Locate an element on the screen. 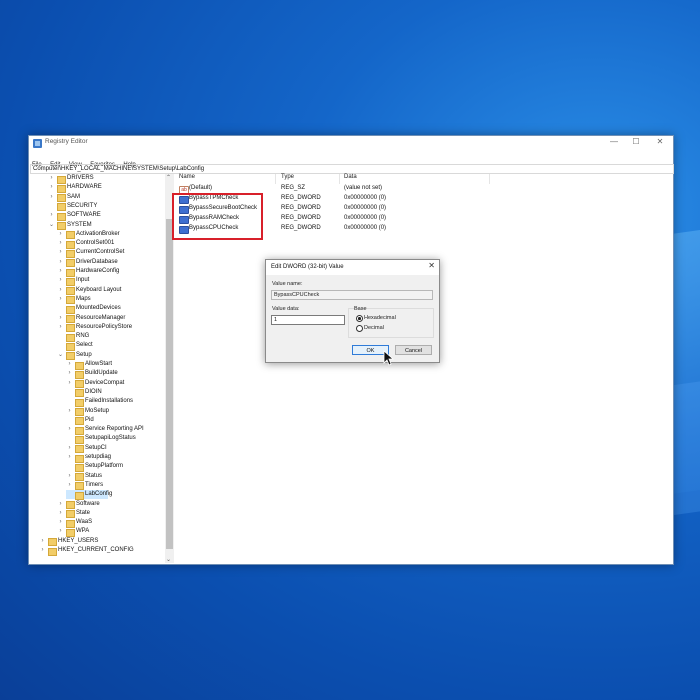 The image size is (700, 700). column-header-name: Name is located at coordinates (187, 177).